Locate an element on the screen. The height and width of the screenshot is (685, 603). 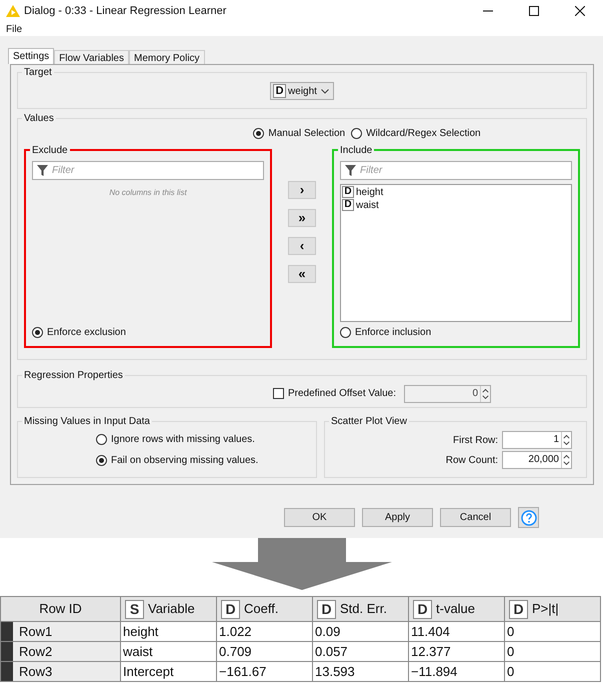
row-header: Row3 is located at coordinates (60, 672).